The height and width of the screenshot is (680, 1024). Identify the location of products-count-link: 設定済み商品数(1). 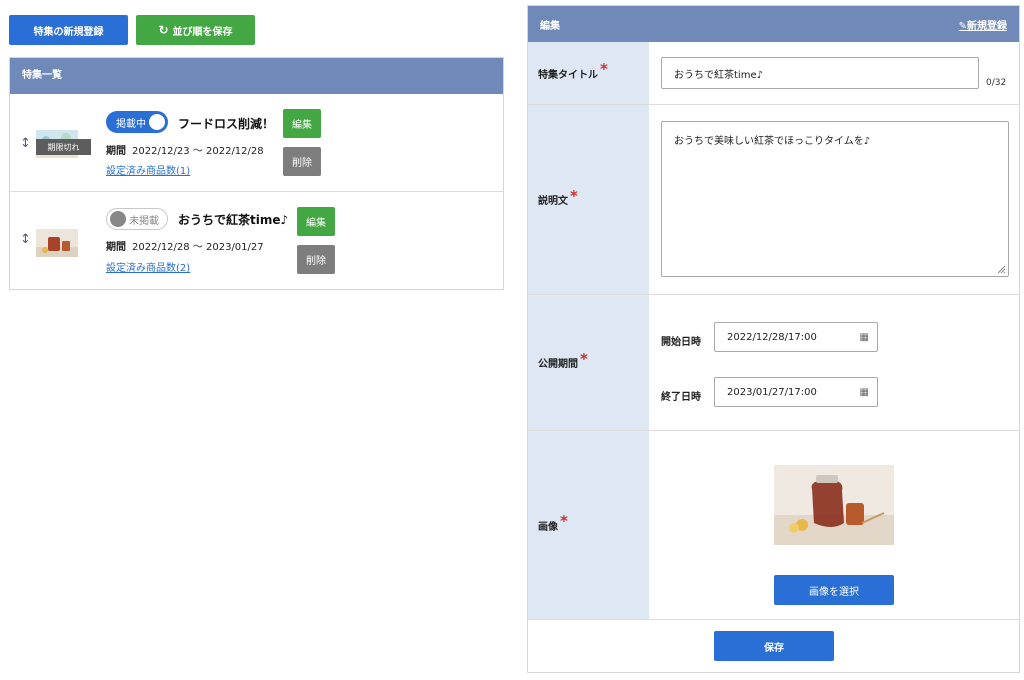
(148, 169).